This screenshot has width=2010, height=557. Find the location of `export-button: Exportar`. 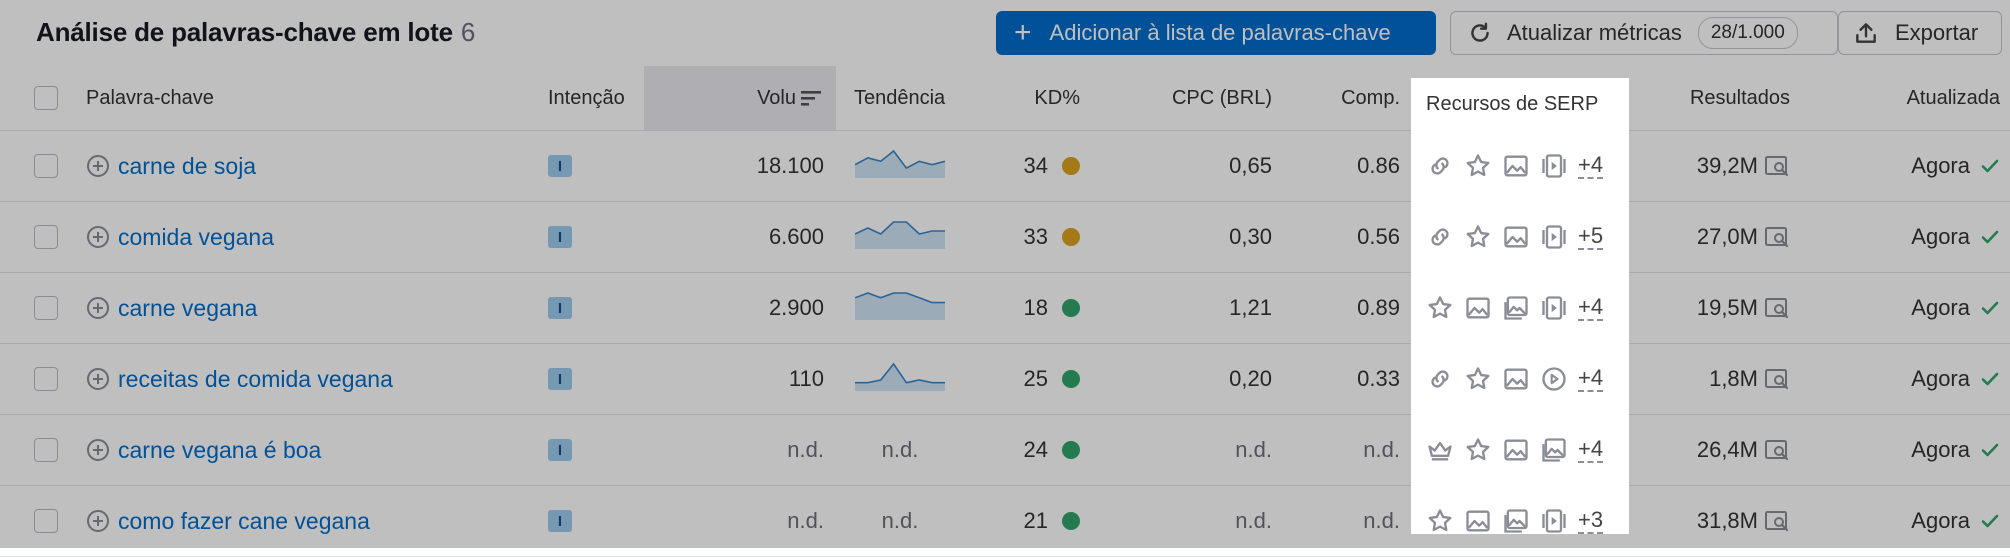

export-button: Exportar is located at coordinates (1920, 33).